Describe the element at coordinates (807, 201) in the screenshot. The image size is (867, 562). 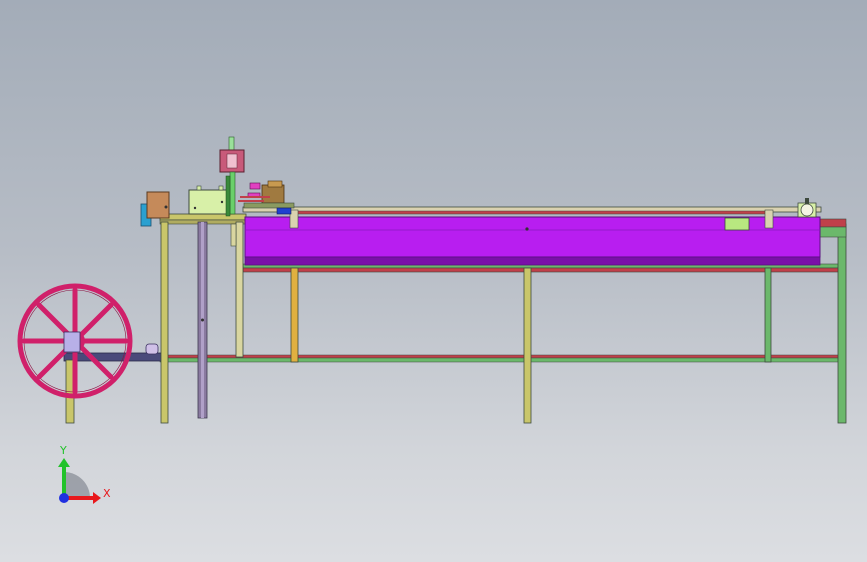
I see `end-roller-post` at that location.